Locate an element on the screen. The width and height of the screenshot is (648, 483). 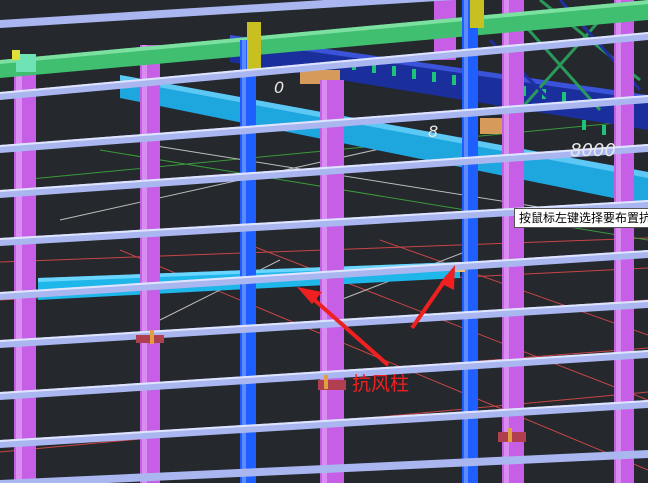
dimension-label: 0 is located at coordinates (279, 87).